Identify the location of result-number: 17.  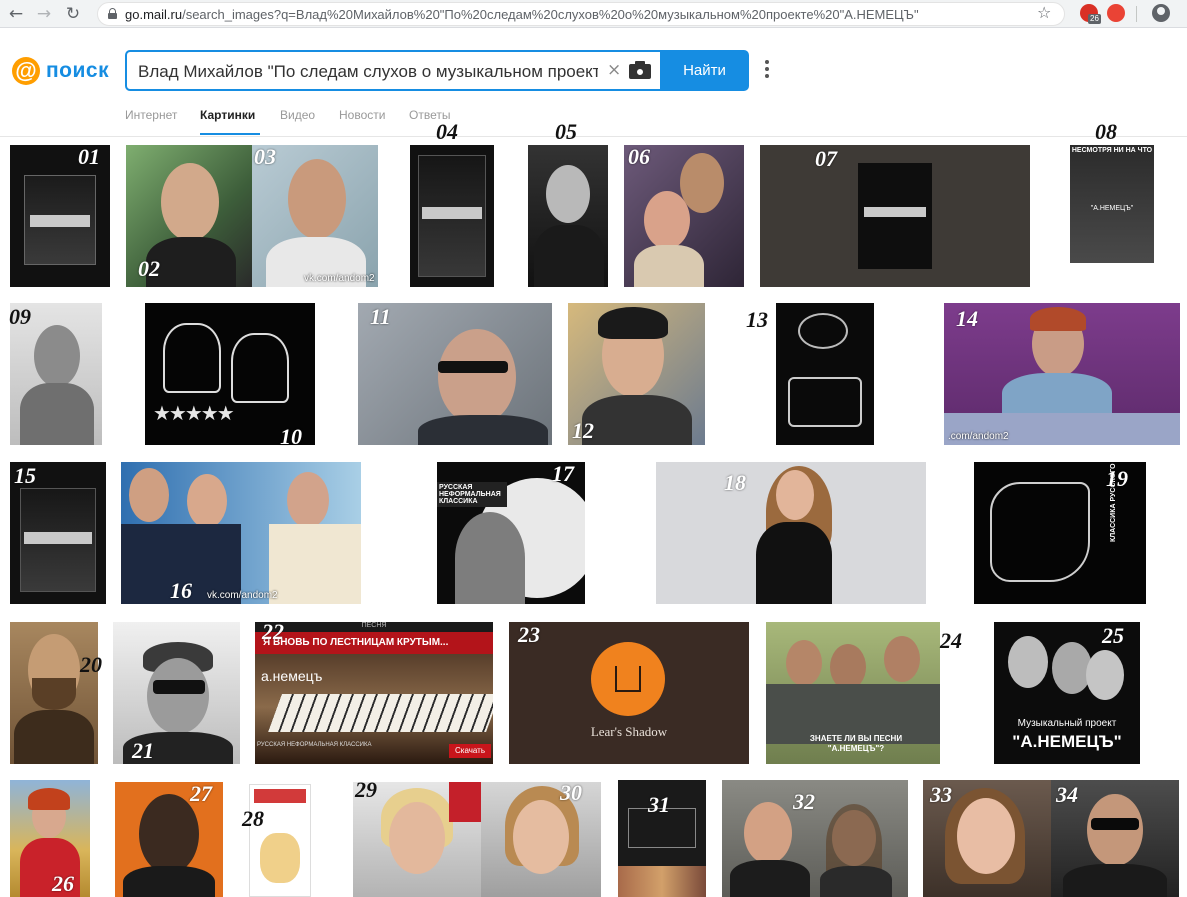
(563, 473).